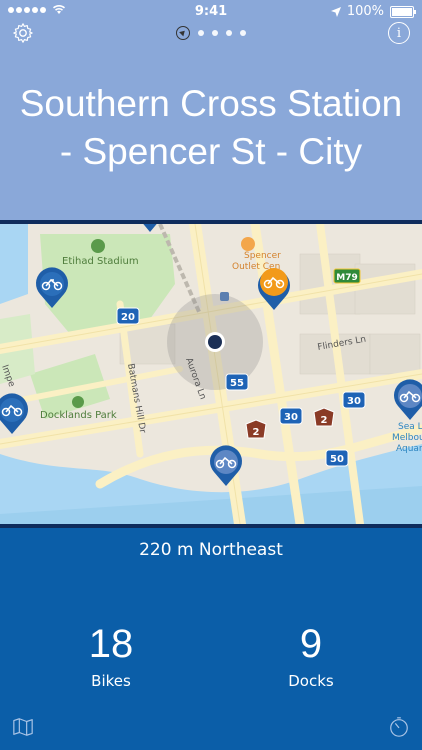 The height and width of the screenshot is (750, 422). I want to click on location-arrow-icon, so click(335, 11).